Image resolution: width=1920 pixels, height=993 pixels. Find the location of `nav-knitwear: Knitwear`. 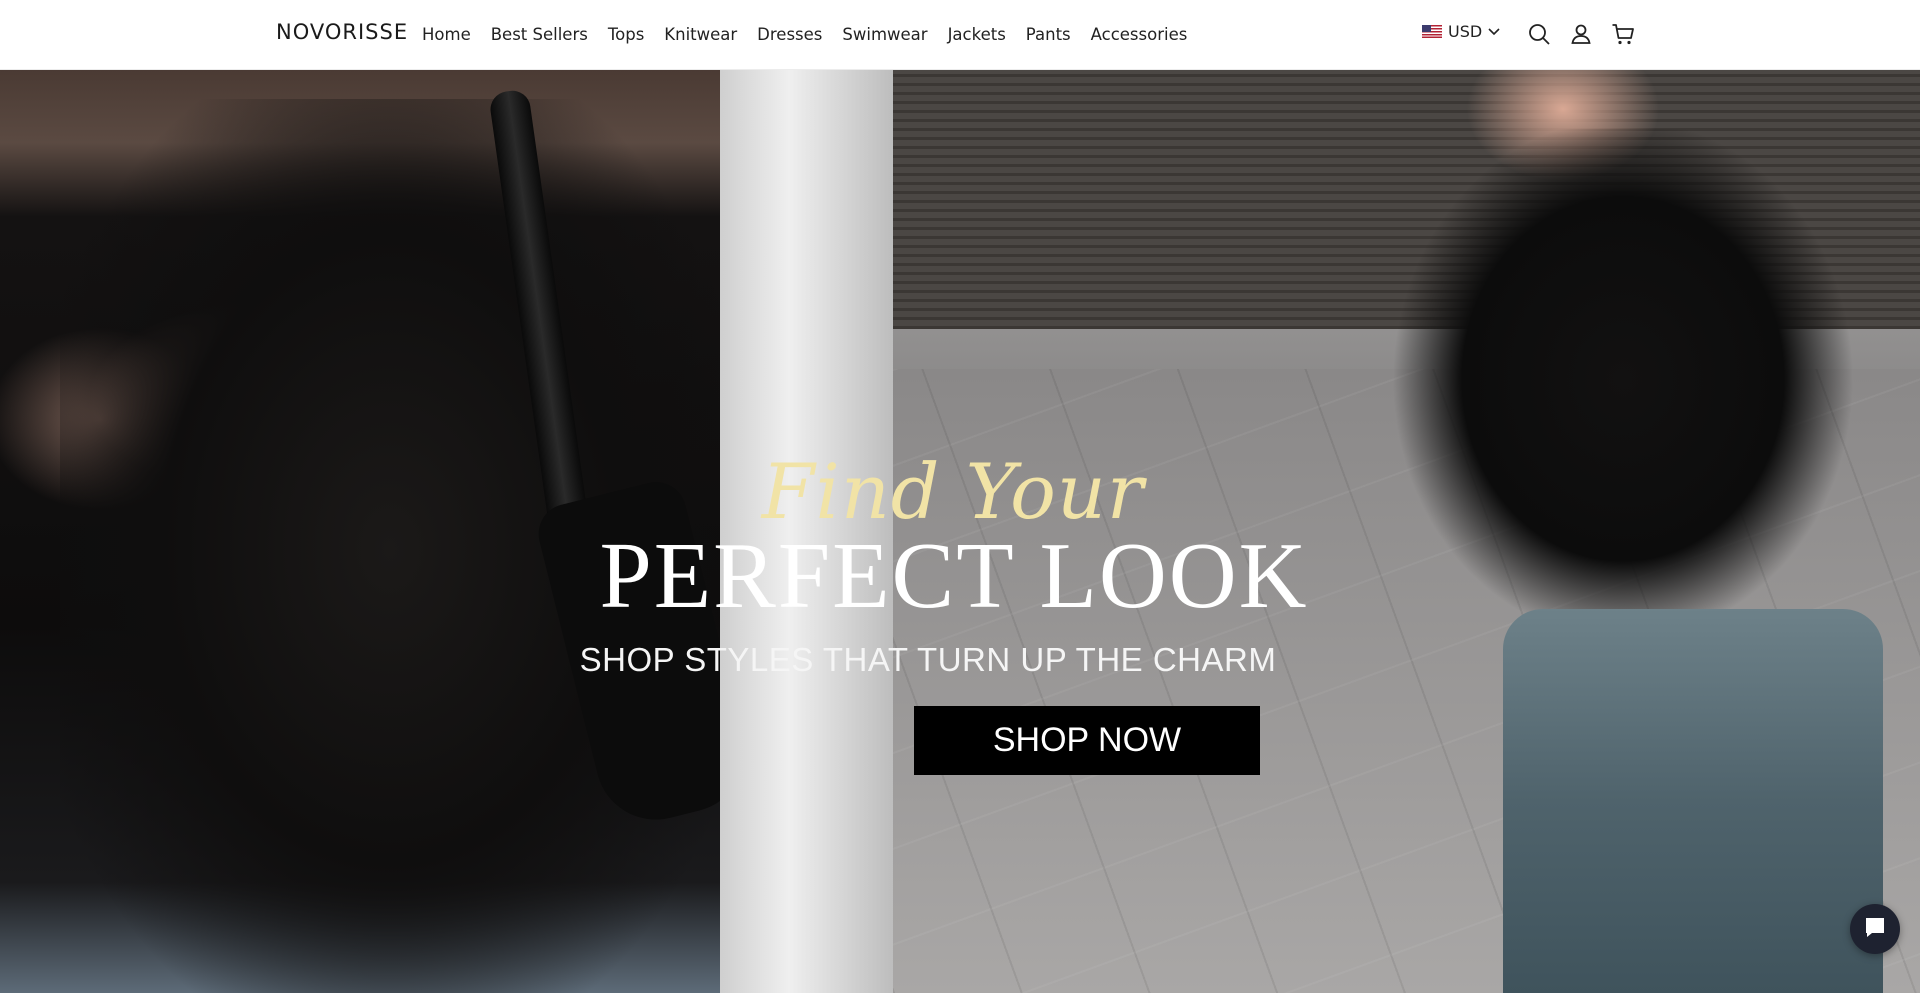

nav-knitwear: Knitwear is located at coordinates (700, 34).